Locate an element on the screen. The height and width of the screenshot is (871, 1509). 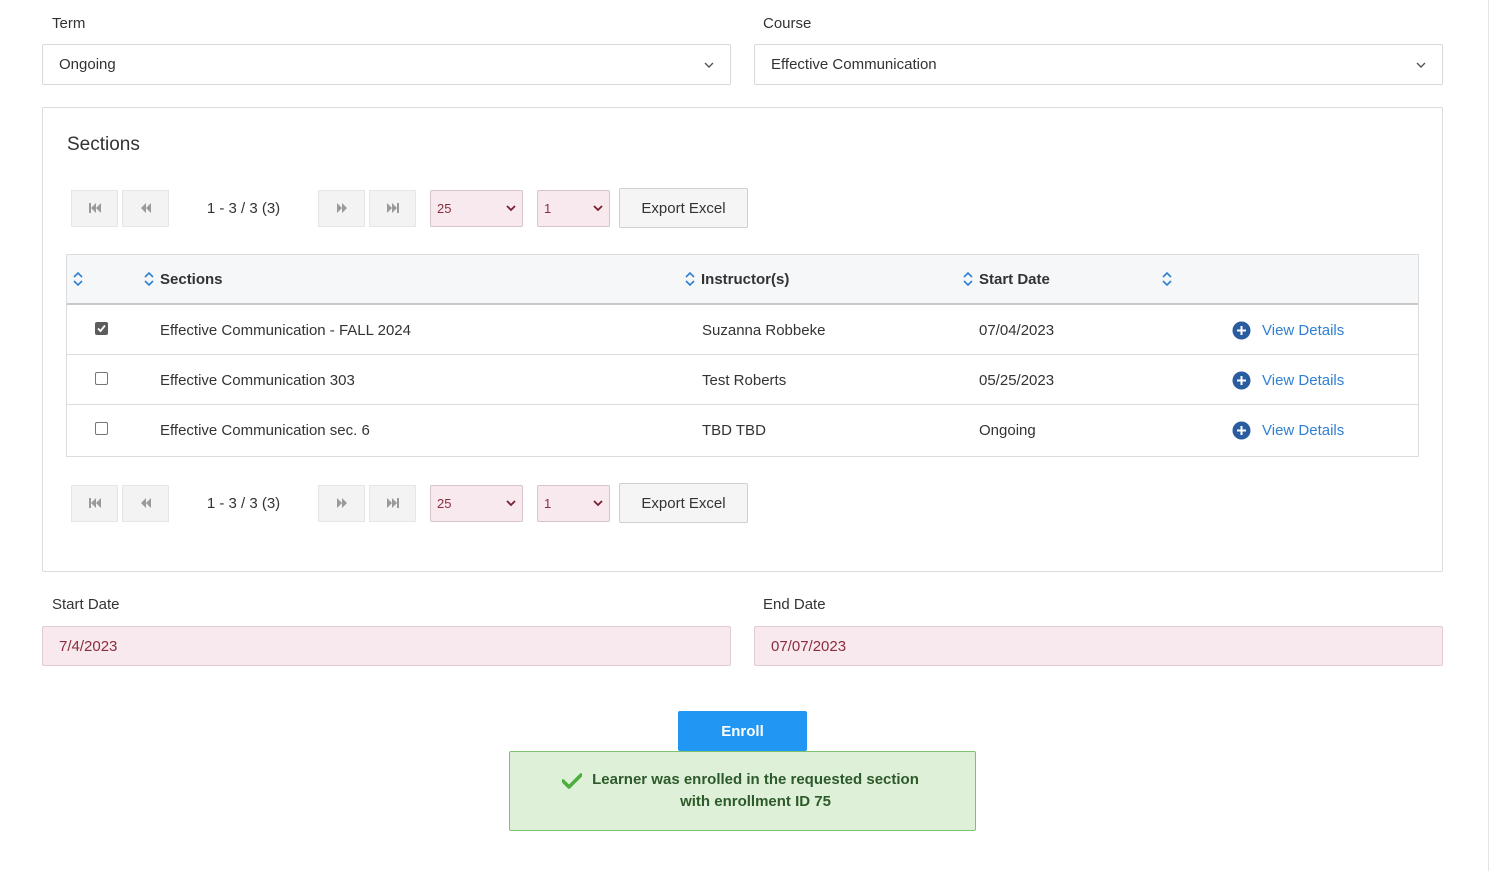
instructor-name: TBD TBD is located at coordinates (734, 430).